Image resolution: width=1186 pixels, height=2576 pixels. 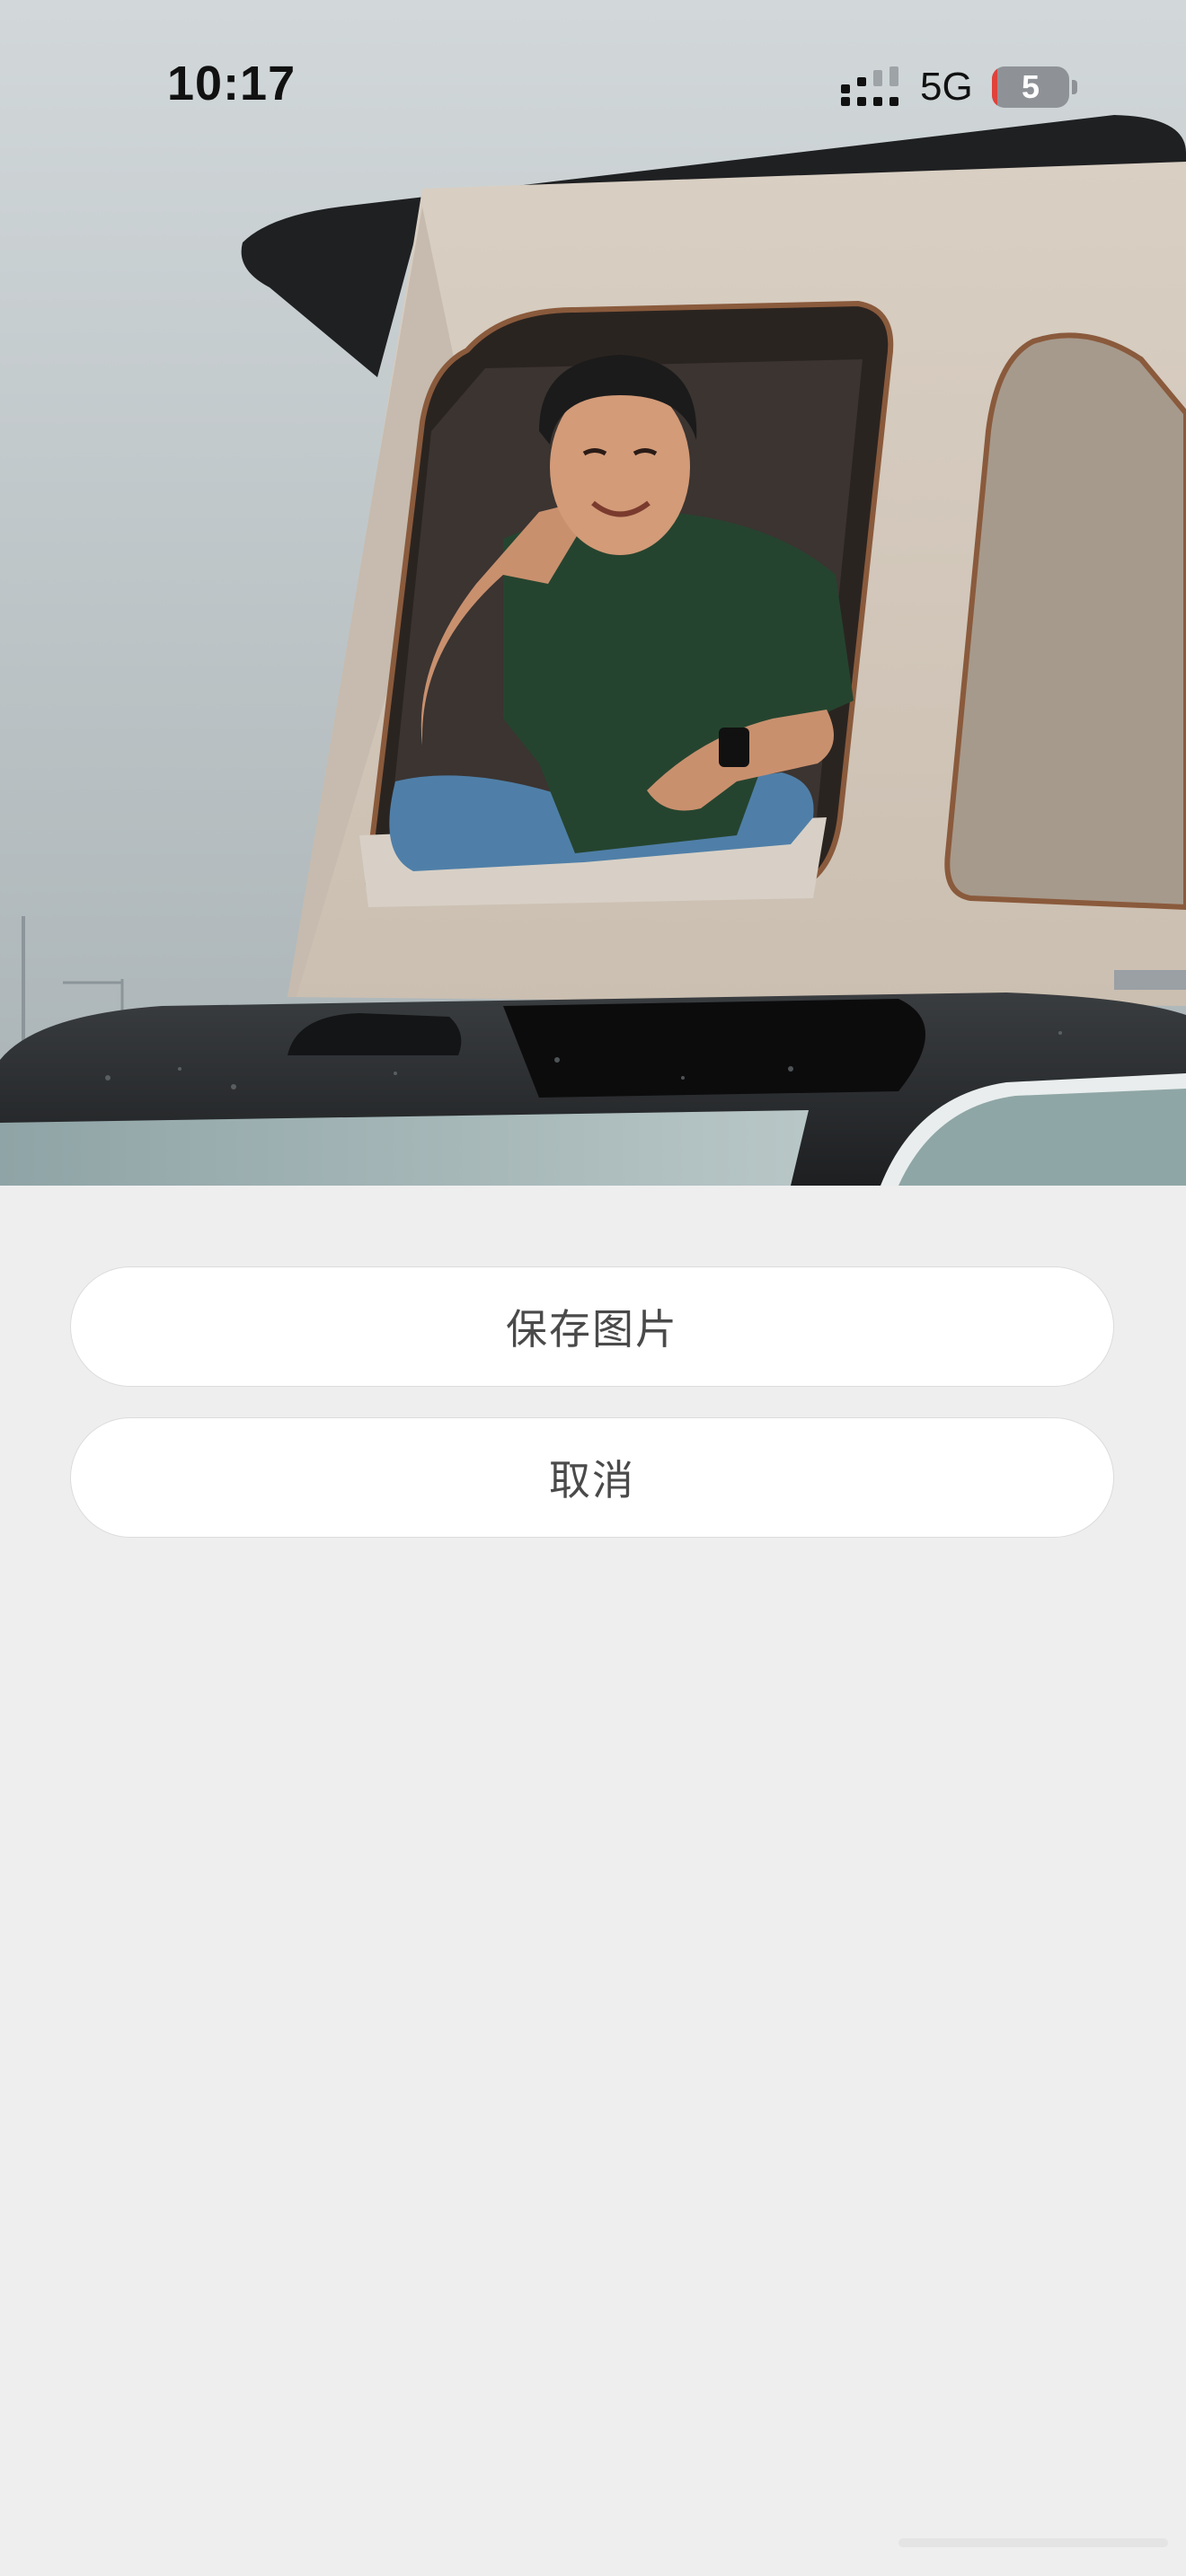 What do you see at coordinates (231, 83) in the screenshot?
I see `status-time: 10:17` at bounding box center [231, 83].